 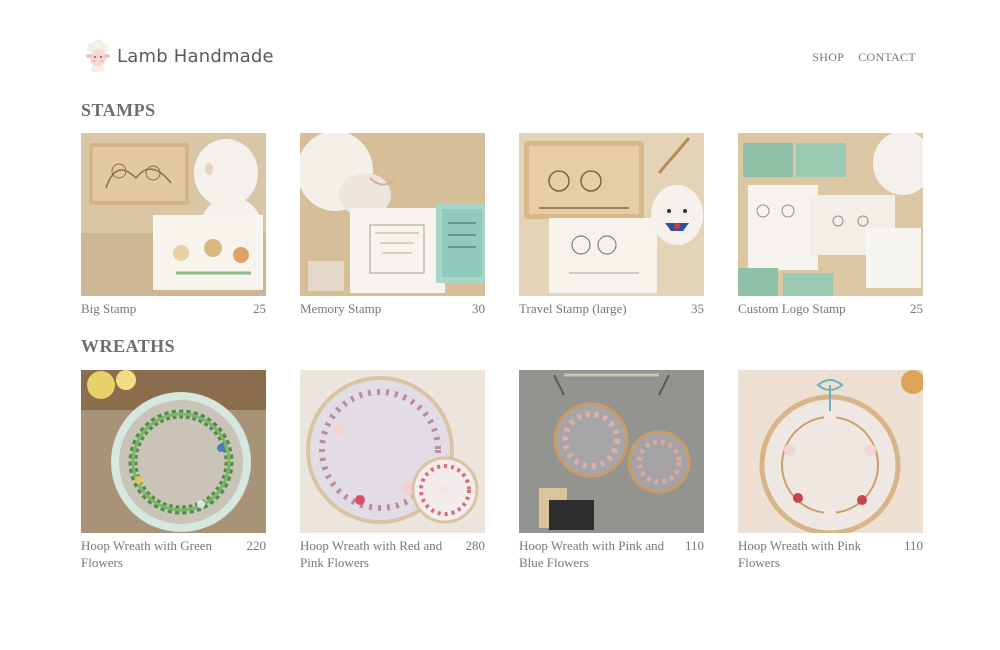 I want to click on product-name: Hoop Wreath with Green Flowers, so click(x=147, y=554).